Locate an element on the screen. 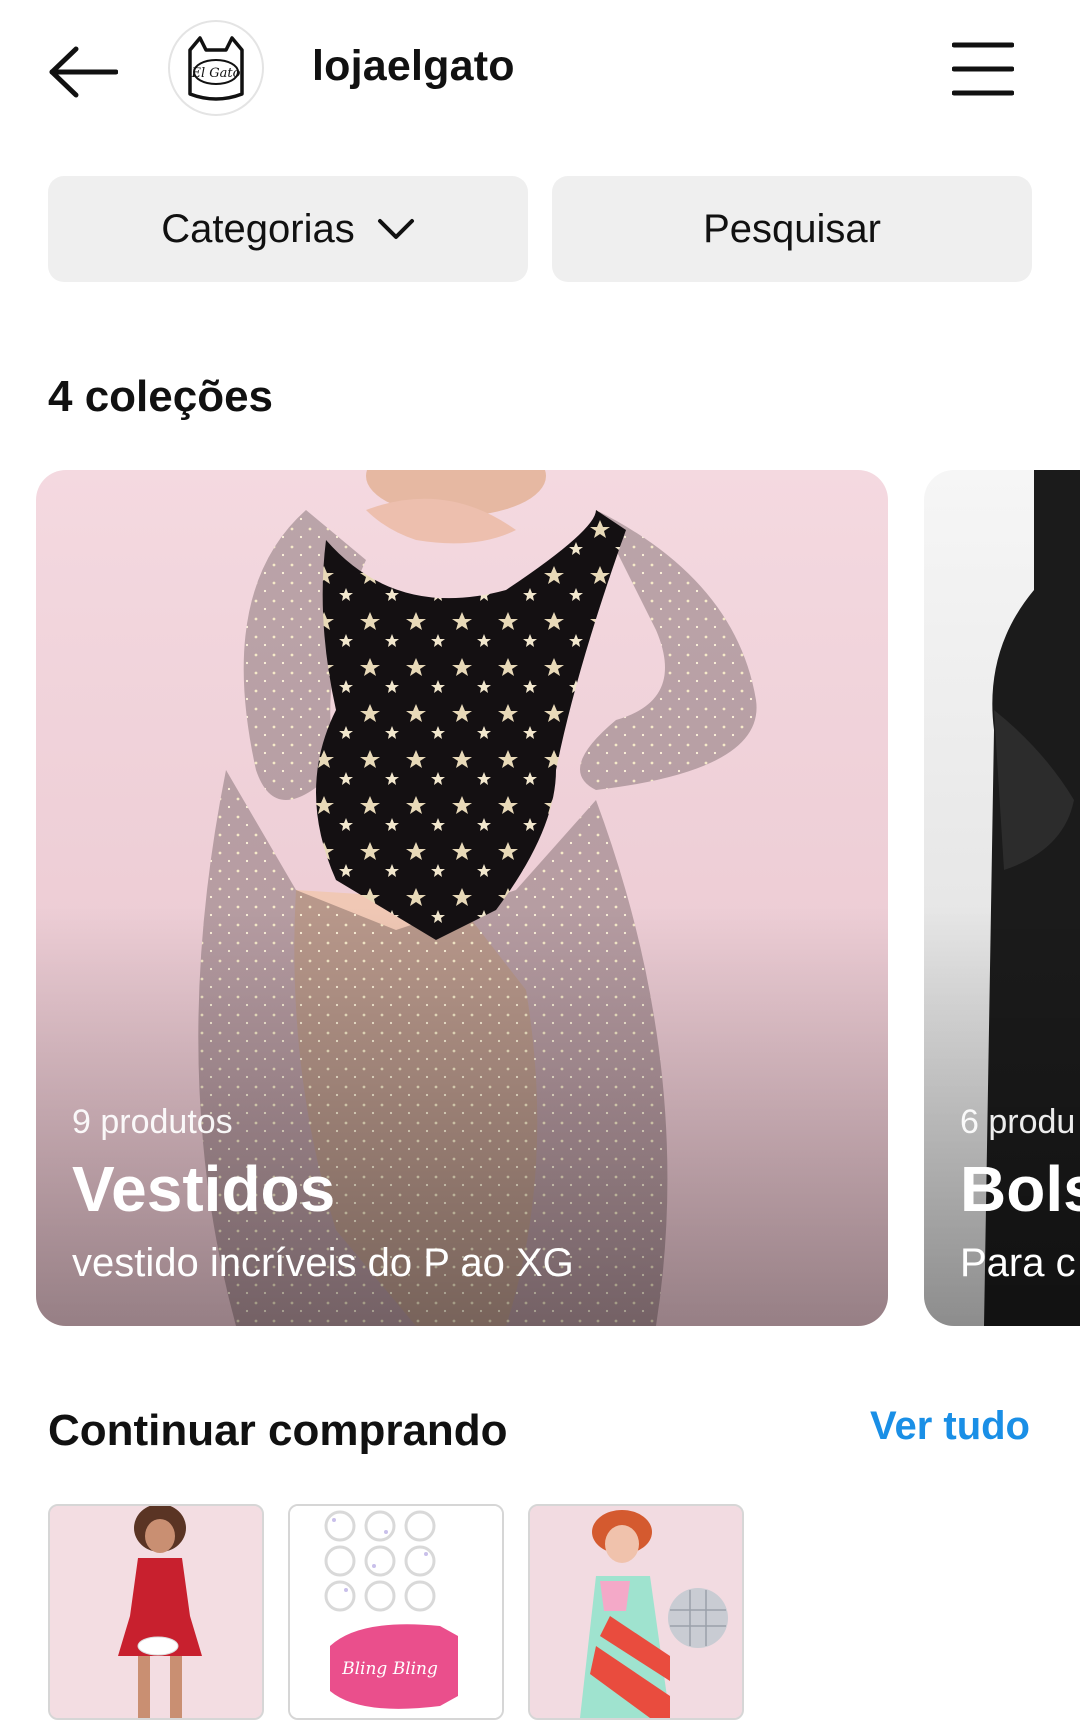 The image size is (1080, 1722). avatar: El Gato is located at coordinates (216, 68).